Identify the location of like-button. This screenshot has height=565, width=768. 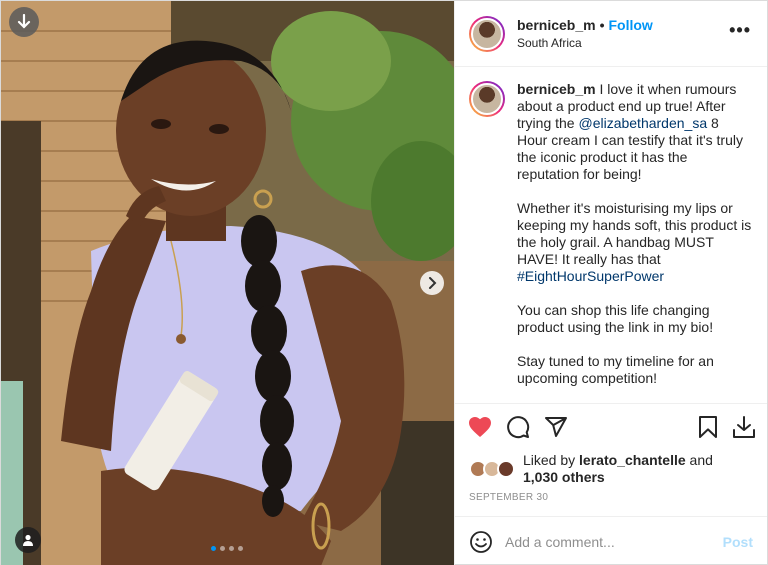
(480, 427).